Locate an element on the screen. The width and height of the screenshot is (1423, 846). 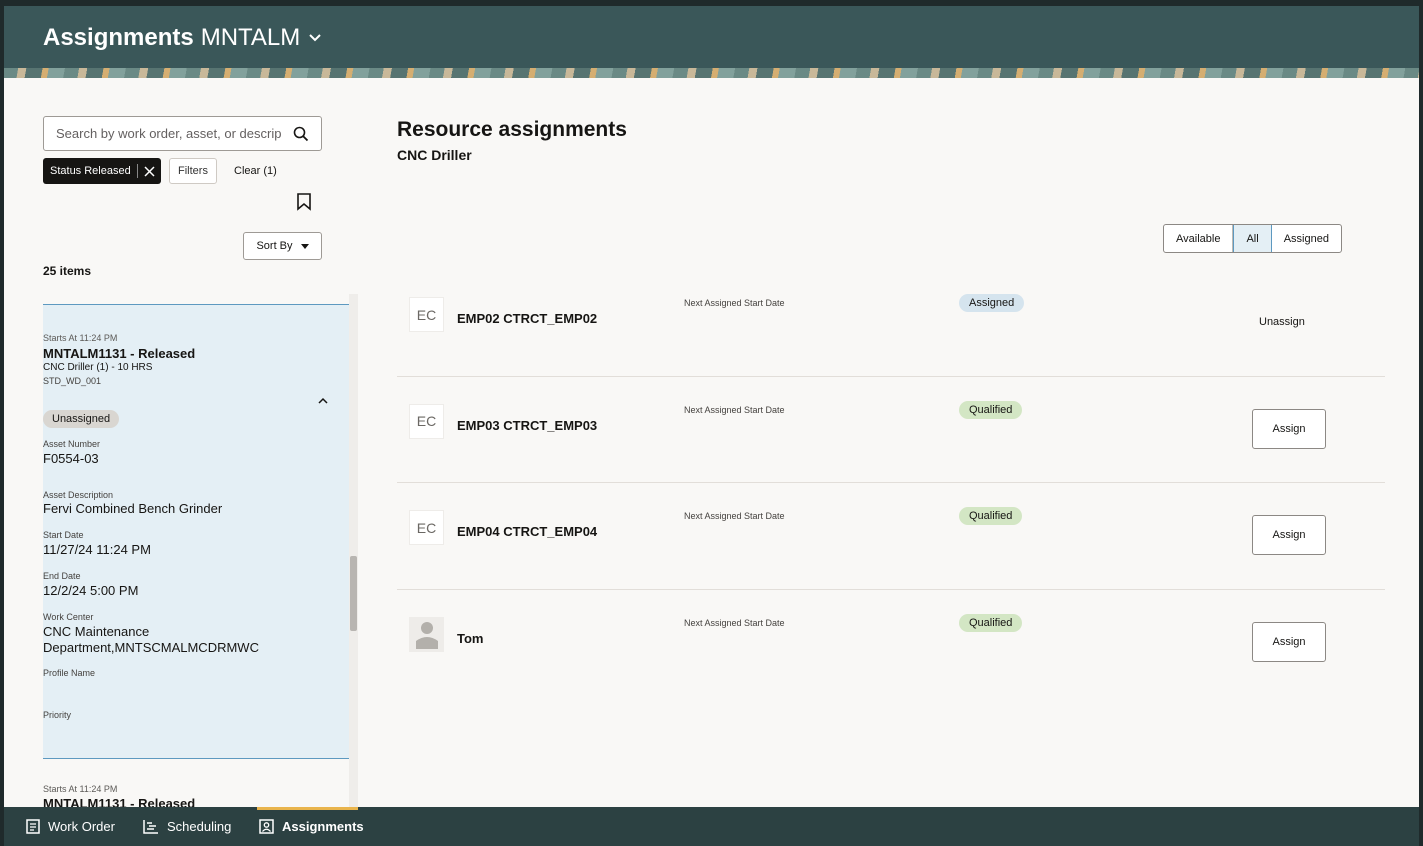
status-badge: Unassigned is located at coordinates (81, 419).